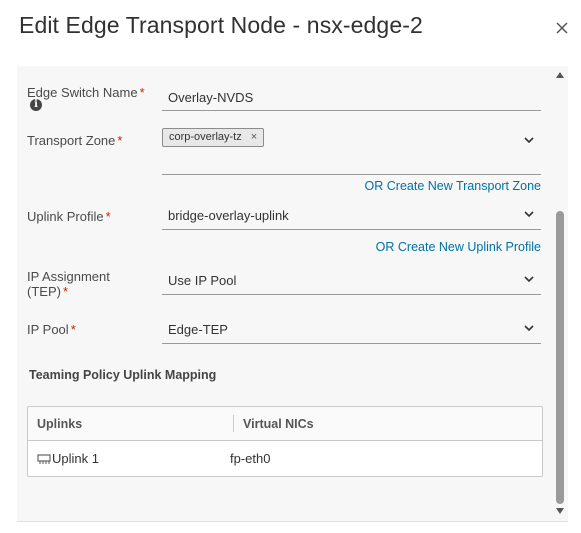 Image resolution: width=581 pixels, height=533 pixels. Describe the element at coordinates (560, 357) in the screenshot. I see `scroll-thumb` at that location.